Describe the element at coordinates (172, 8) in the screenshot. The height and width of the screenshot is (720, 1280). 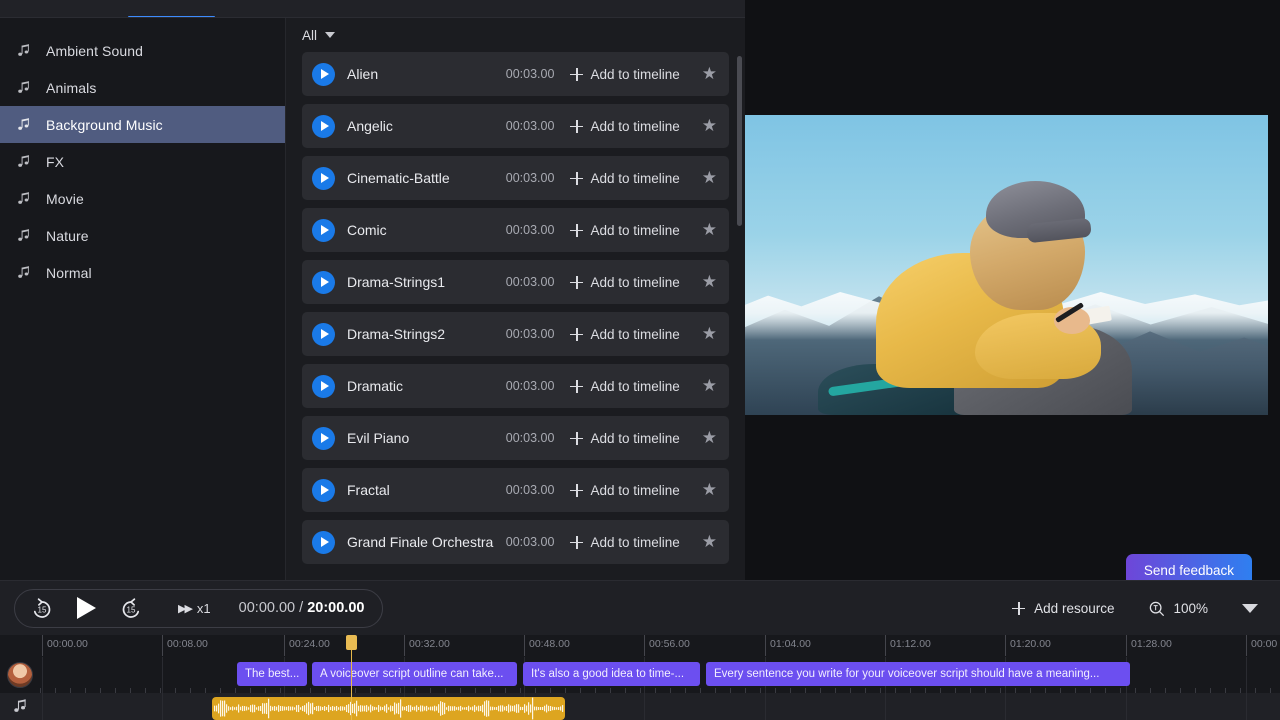
I see `tab-sound-effects: Sound Effects` at that location.